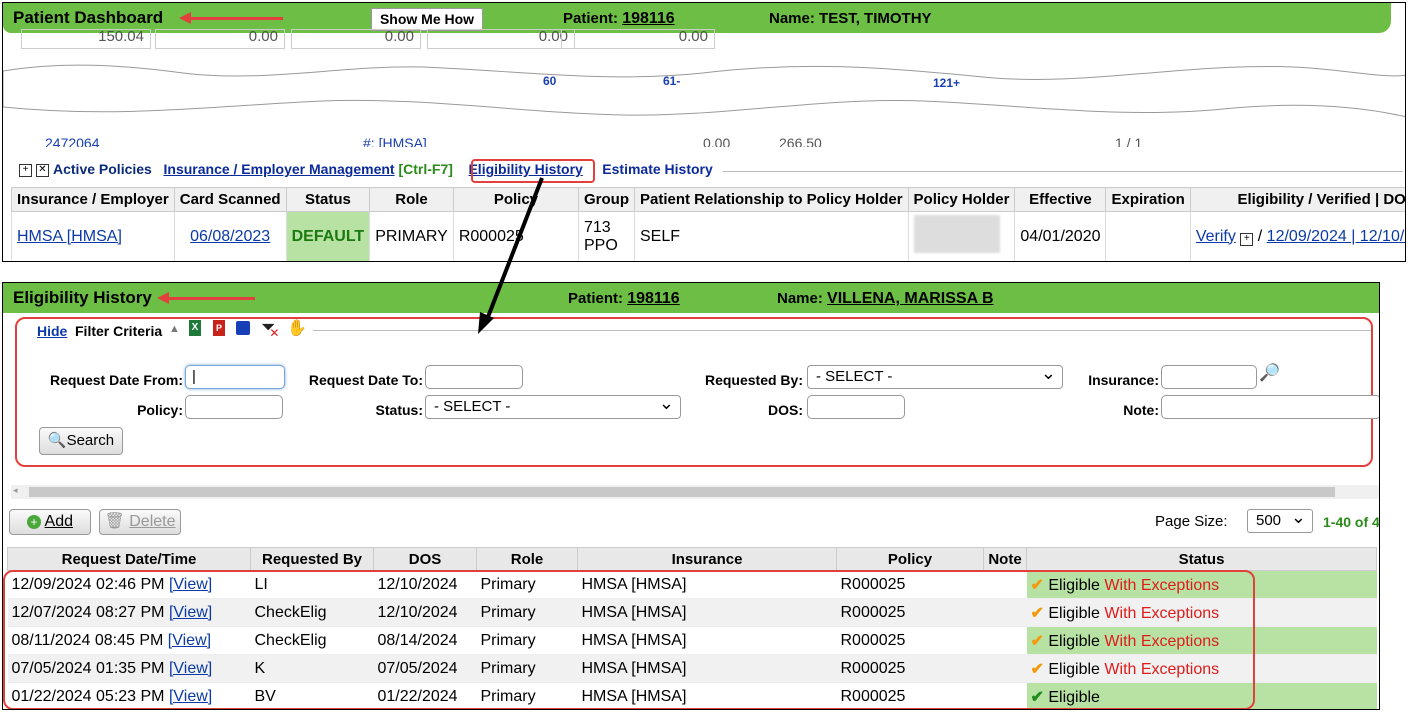  I want to click on requested-by-select: - SELECT -, so click(935, 375).